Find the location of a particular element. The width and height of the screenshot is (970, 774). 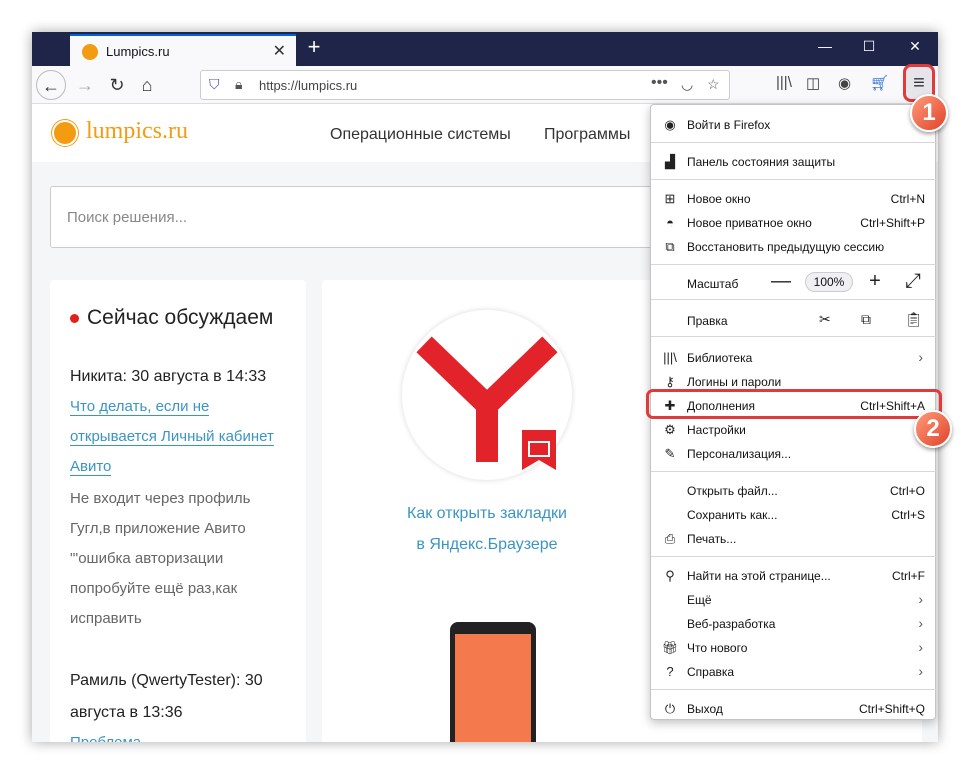

tab-lumpics: Lumpics.ru ✕ is located at coordinates (183, 50).